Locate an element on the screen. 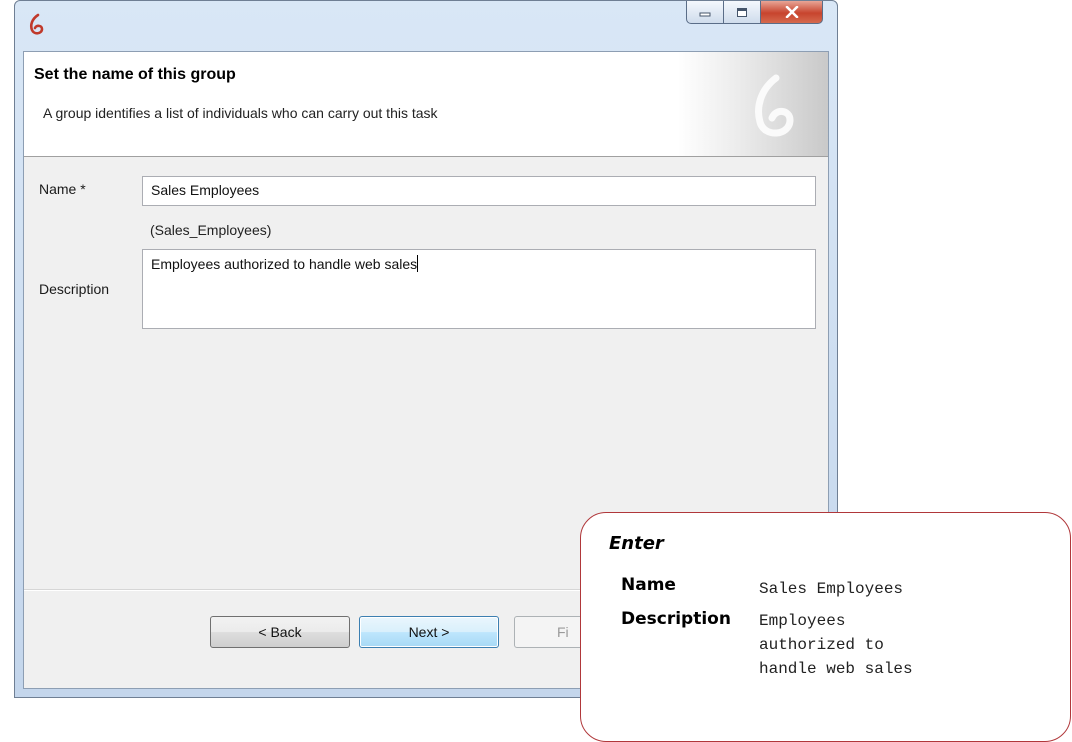 This screenshot has height=742, width=1072. callout-name-label: Name is located at coordinates (648, 585).